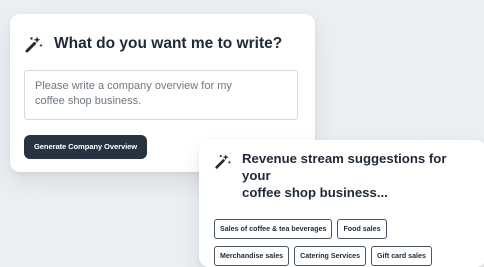 This screenshot has height=267, width=484. I want to click on suggestion-chip: Sales of coffee & tea beverages, so click(273, 229).